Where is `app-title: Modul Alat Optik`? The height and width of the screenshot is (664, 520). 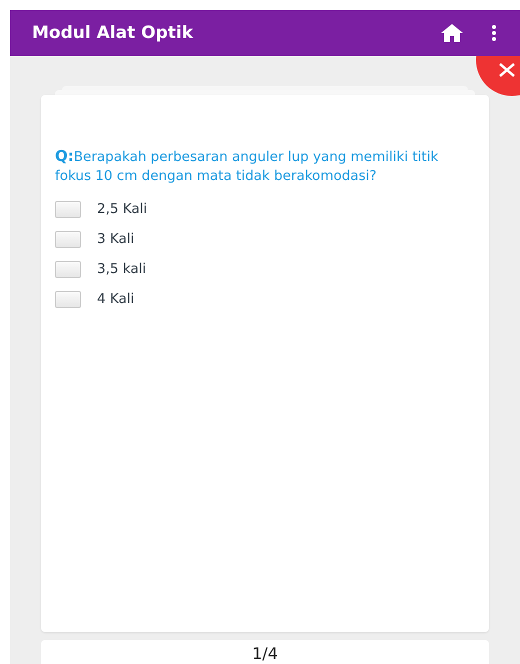 app-title: Modul Alat Optik is located at coordinates (113, 33).